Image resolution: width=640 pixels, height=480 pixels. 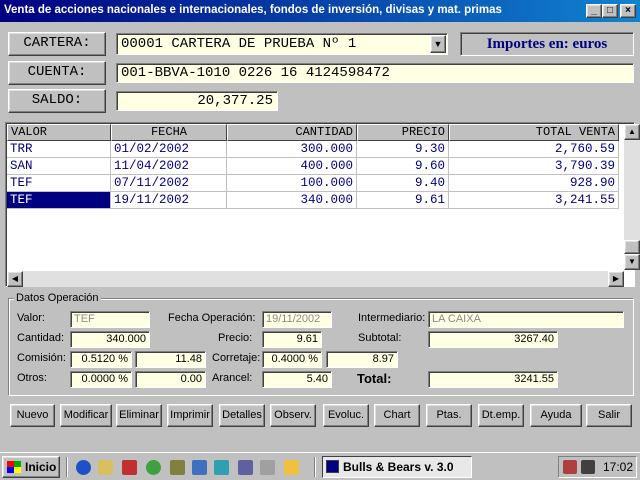 I want to click on cartera-combo: 00001 CARTERA DE PRUEBA Nº 1, so click(x=282, y=44).